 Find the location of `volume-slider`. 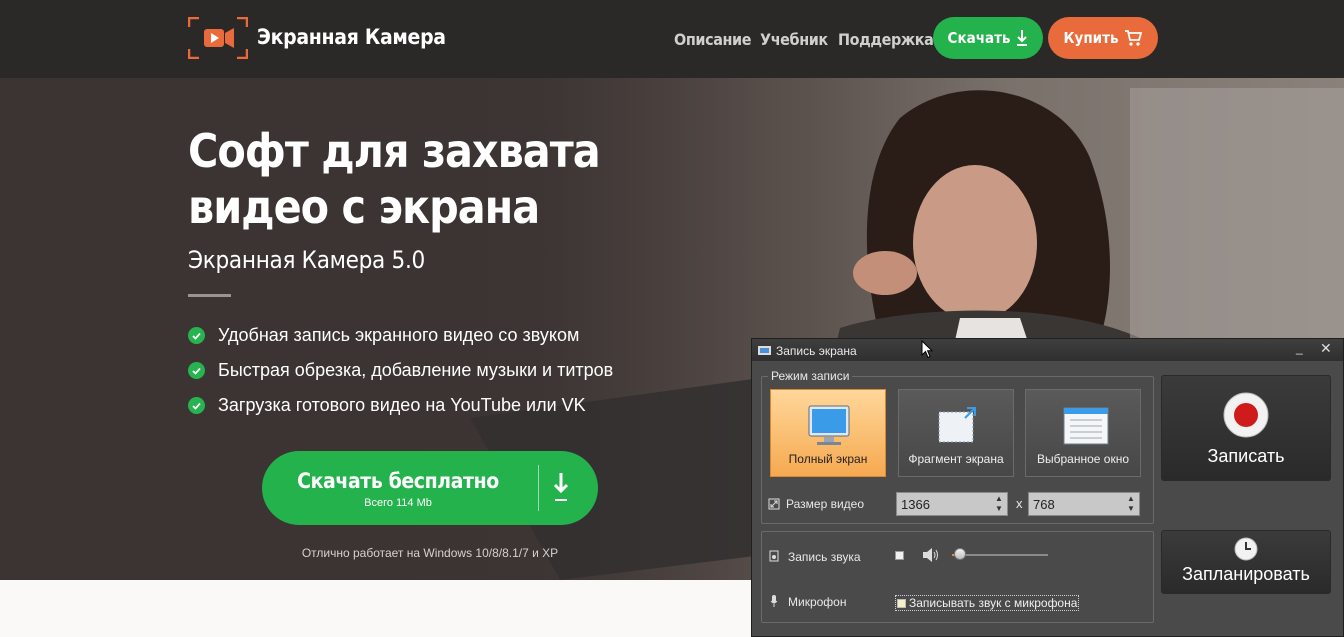

volume-slider is located at coordinates (1000, 554).